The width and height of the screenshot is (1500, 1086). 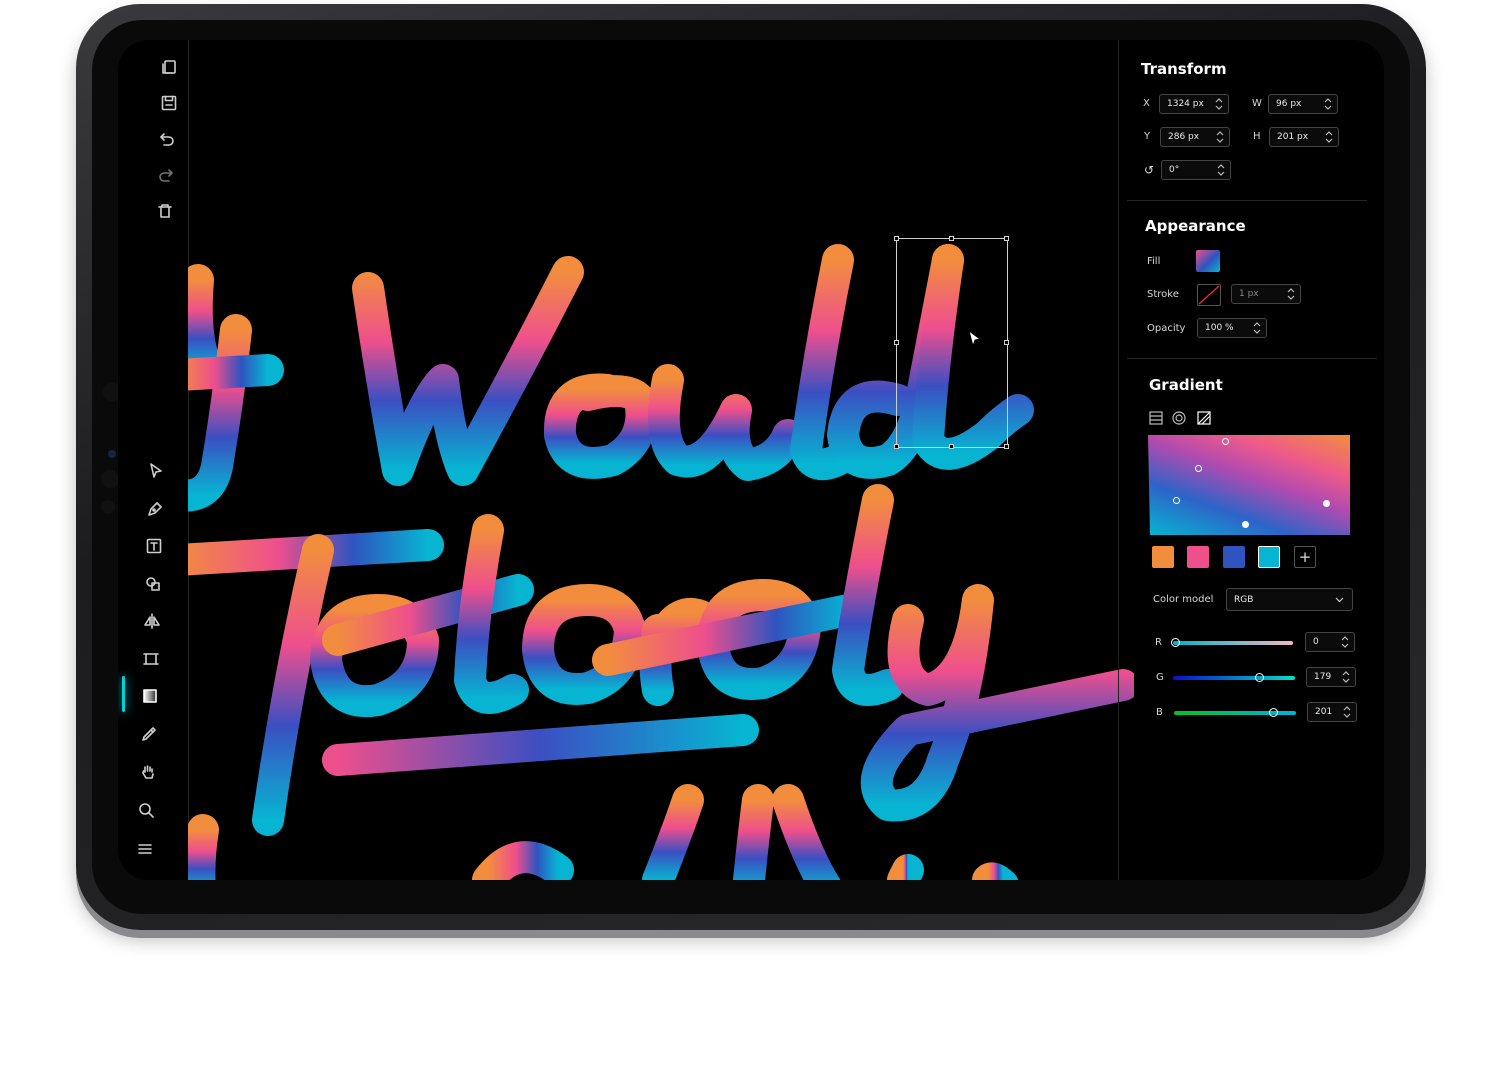 I want to click on r-label: R, so click(x=1158, y=642).